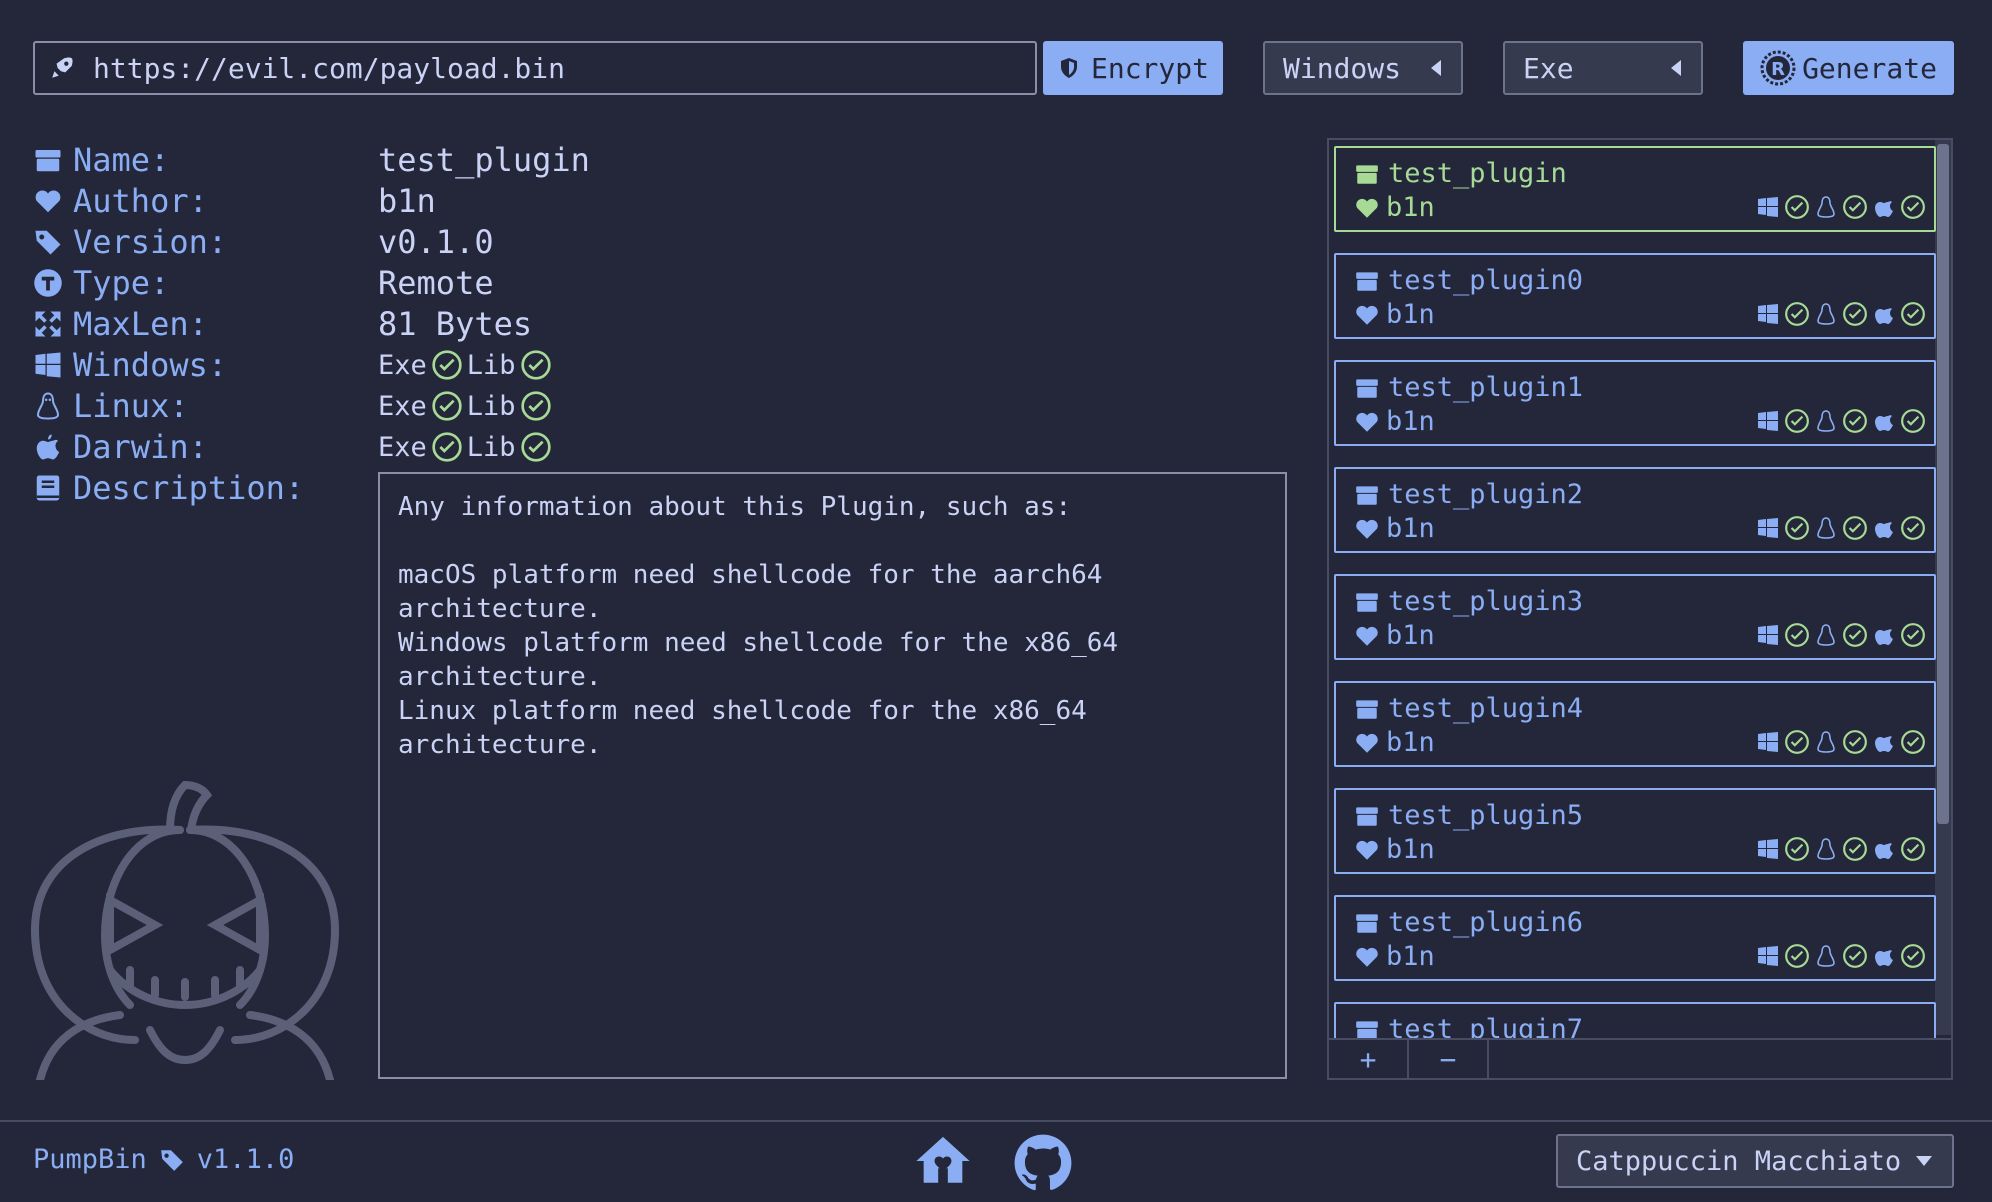 This screenshot has height=1202, width=1992. Describe the element at coordinates (1635, 938) in the screenshot. I see `plugin-card: test_plugin6 b1n` at that location.